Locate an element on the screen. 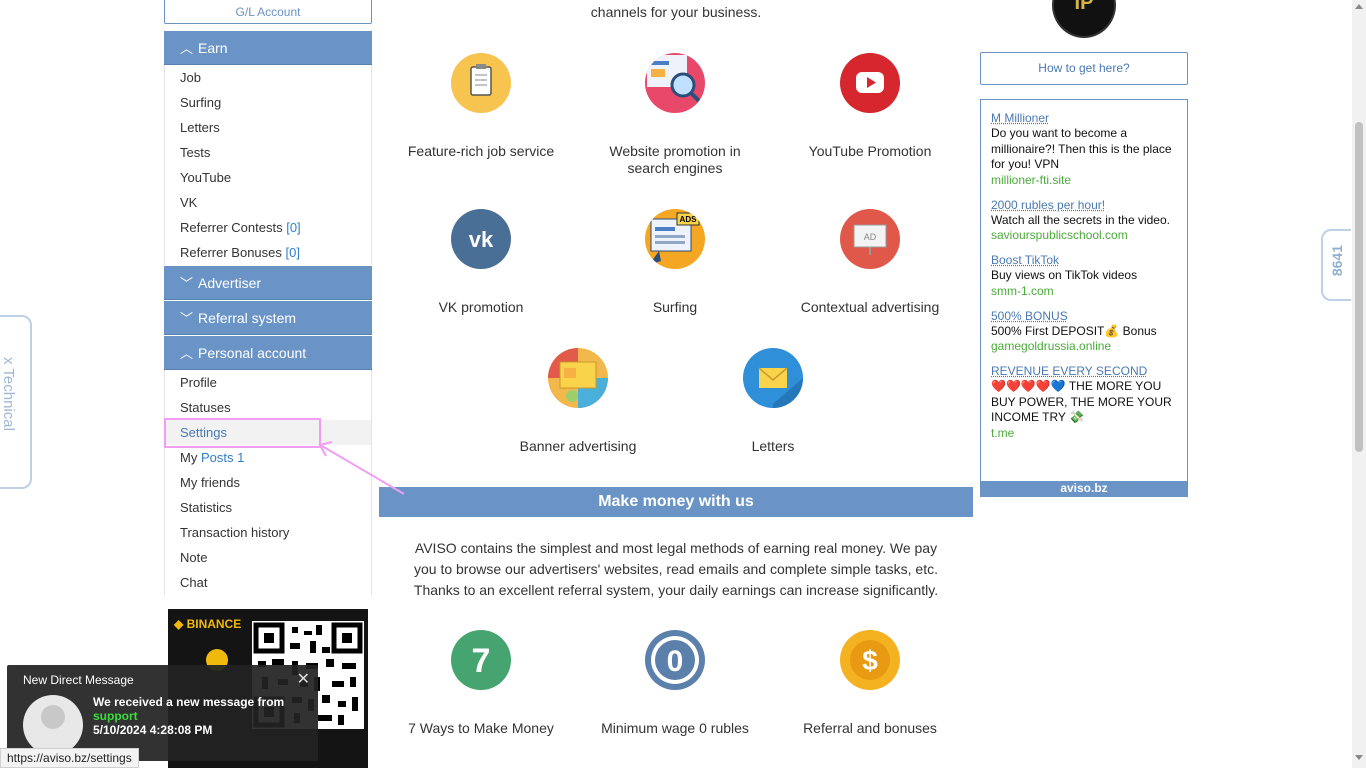 The width and height of the screenshot is (1366, 768). gl-account-button: G/L Account is located at coordinates (268, 12).